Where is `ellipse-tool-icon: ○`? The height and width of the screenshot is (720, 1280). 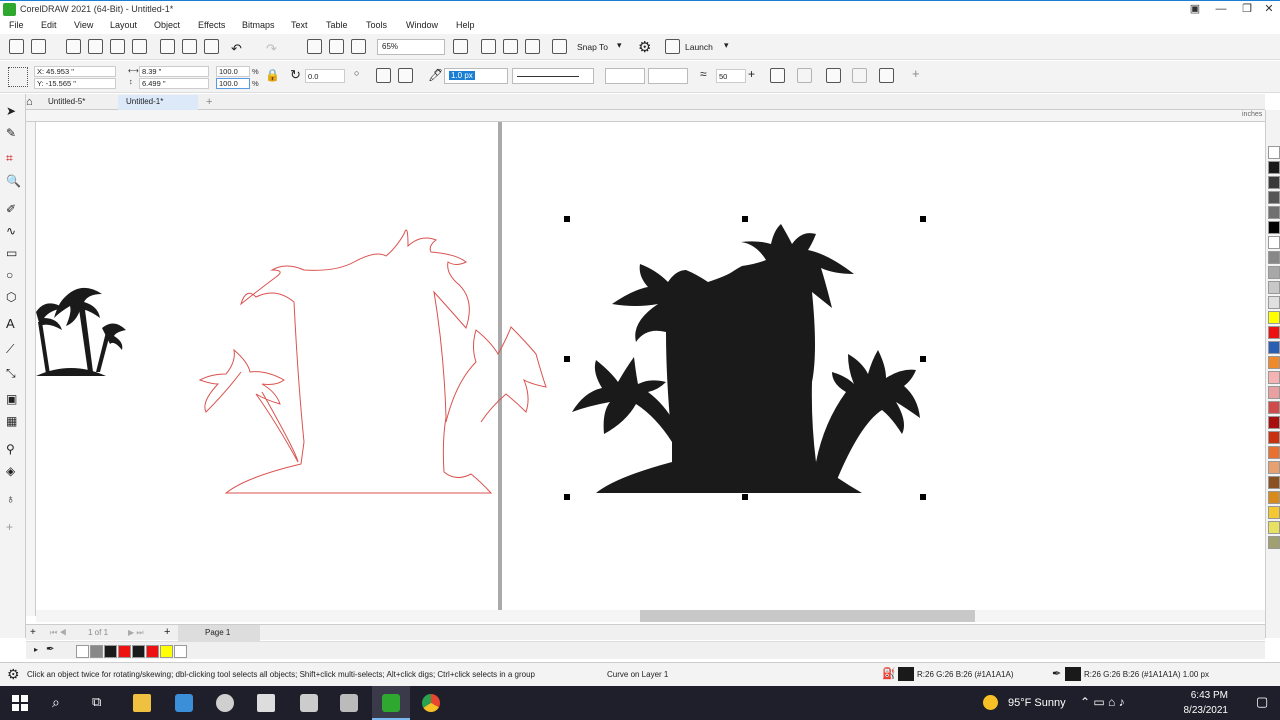
ellipse-tool-icon: ○ is located at coordinates (13, 275).